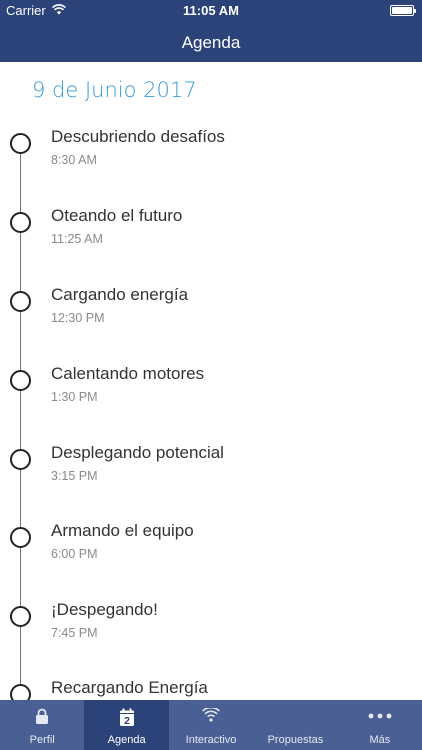  I want to click on agenda-event: Oteando el futuro 11:25 AM, so click(211, 244).